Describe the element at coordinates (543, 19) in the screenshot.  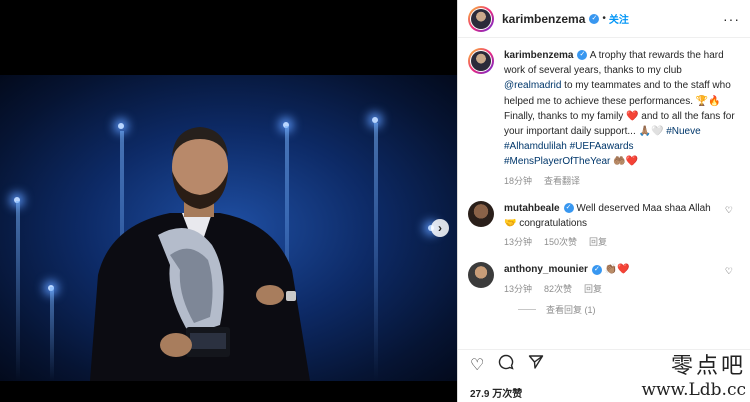
I see `author-username: karimbenzema` at that location.